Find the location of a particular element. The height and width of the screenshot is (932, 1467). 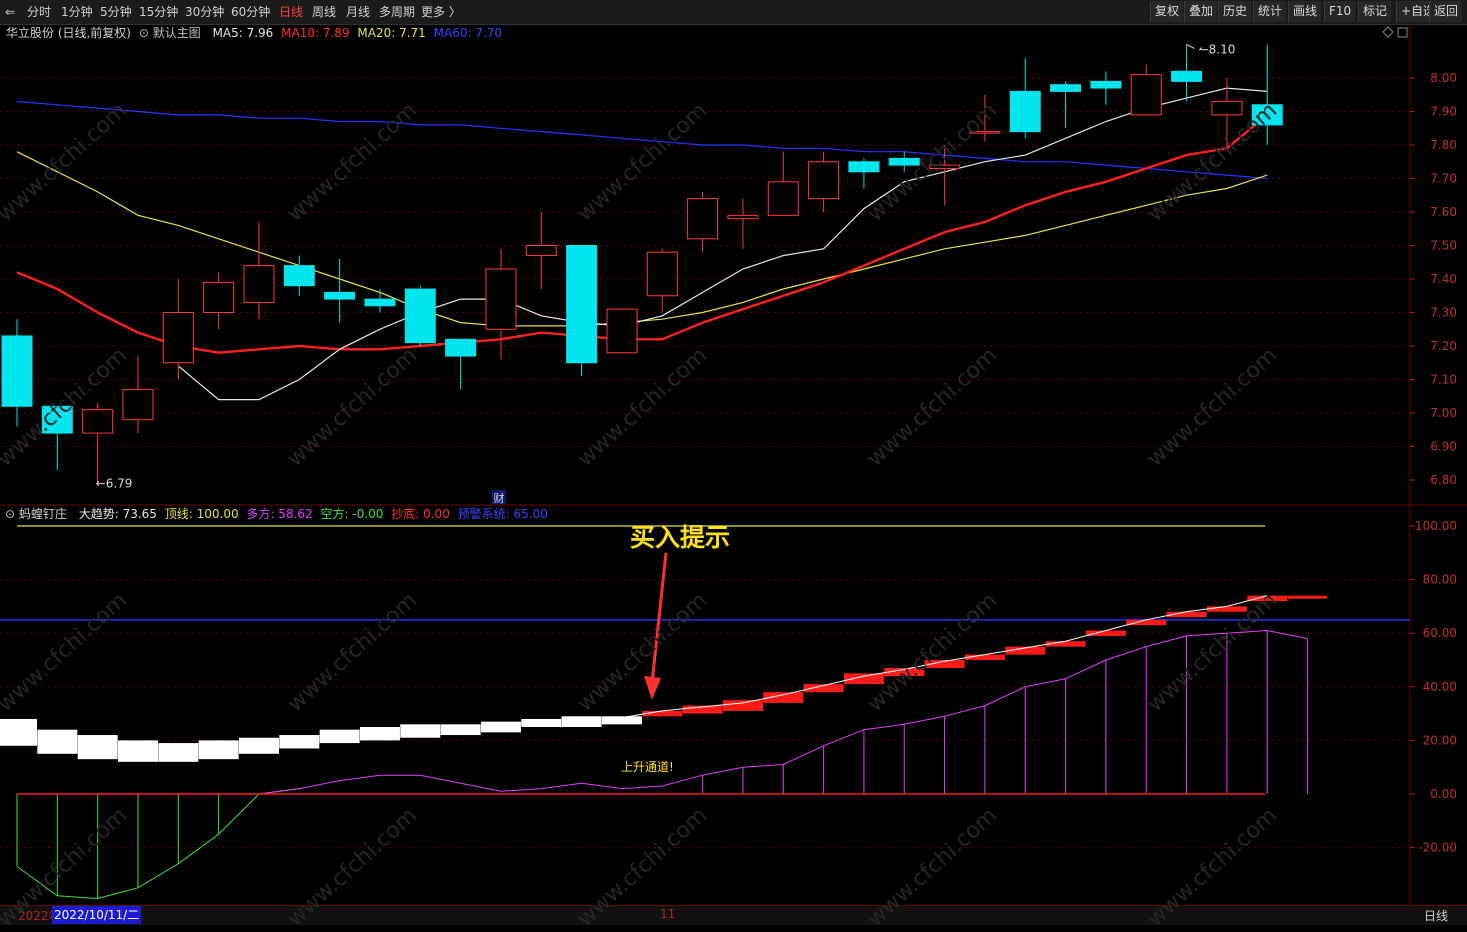

toolbar-button-1: 叠加 is located at coordinates (1201, 11).